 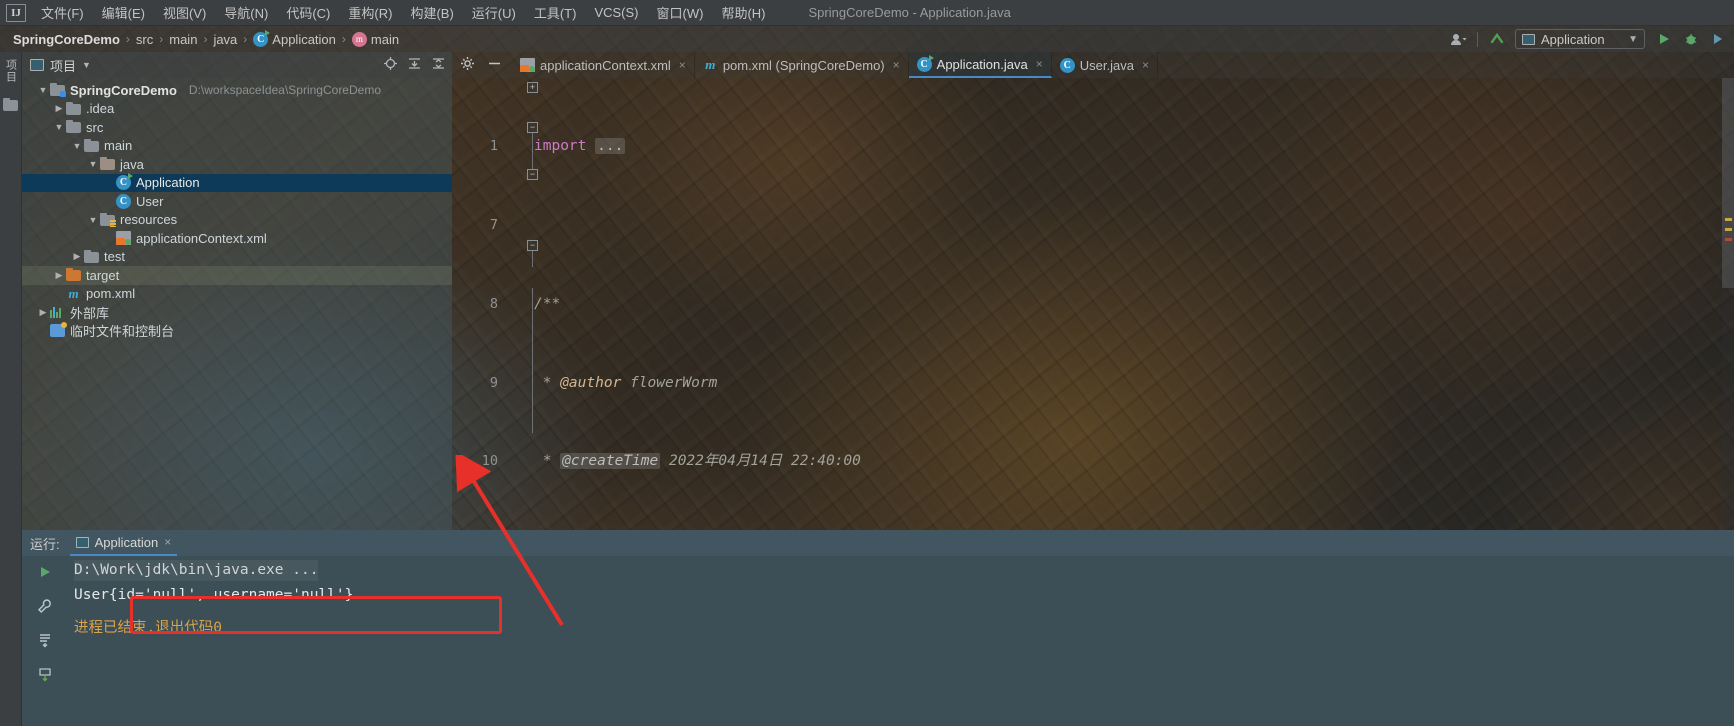 I want to click on menu-edit: 编辑(E), so click(x=123, y=12).